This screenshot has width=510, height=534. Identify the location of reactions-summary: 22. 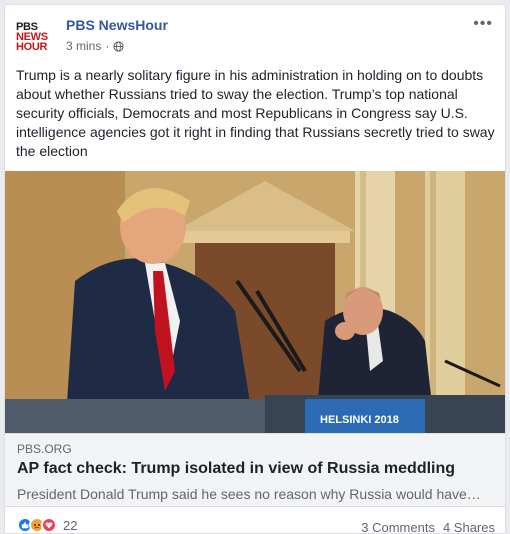
(47, 525).